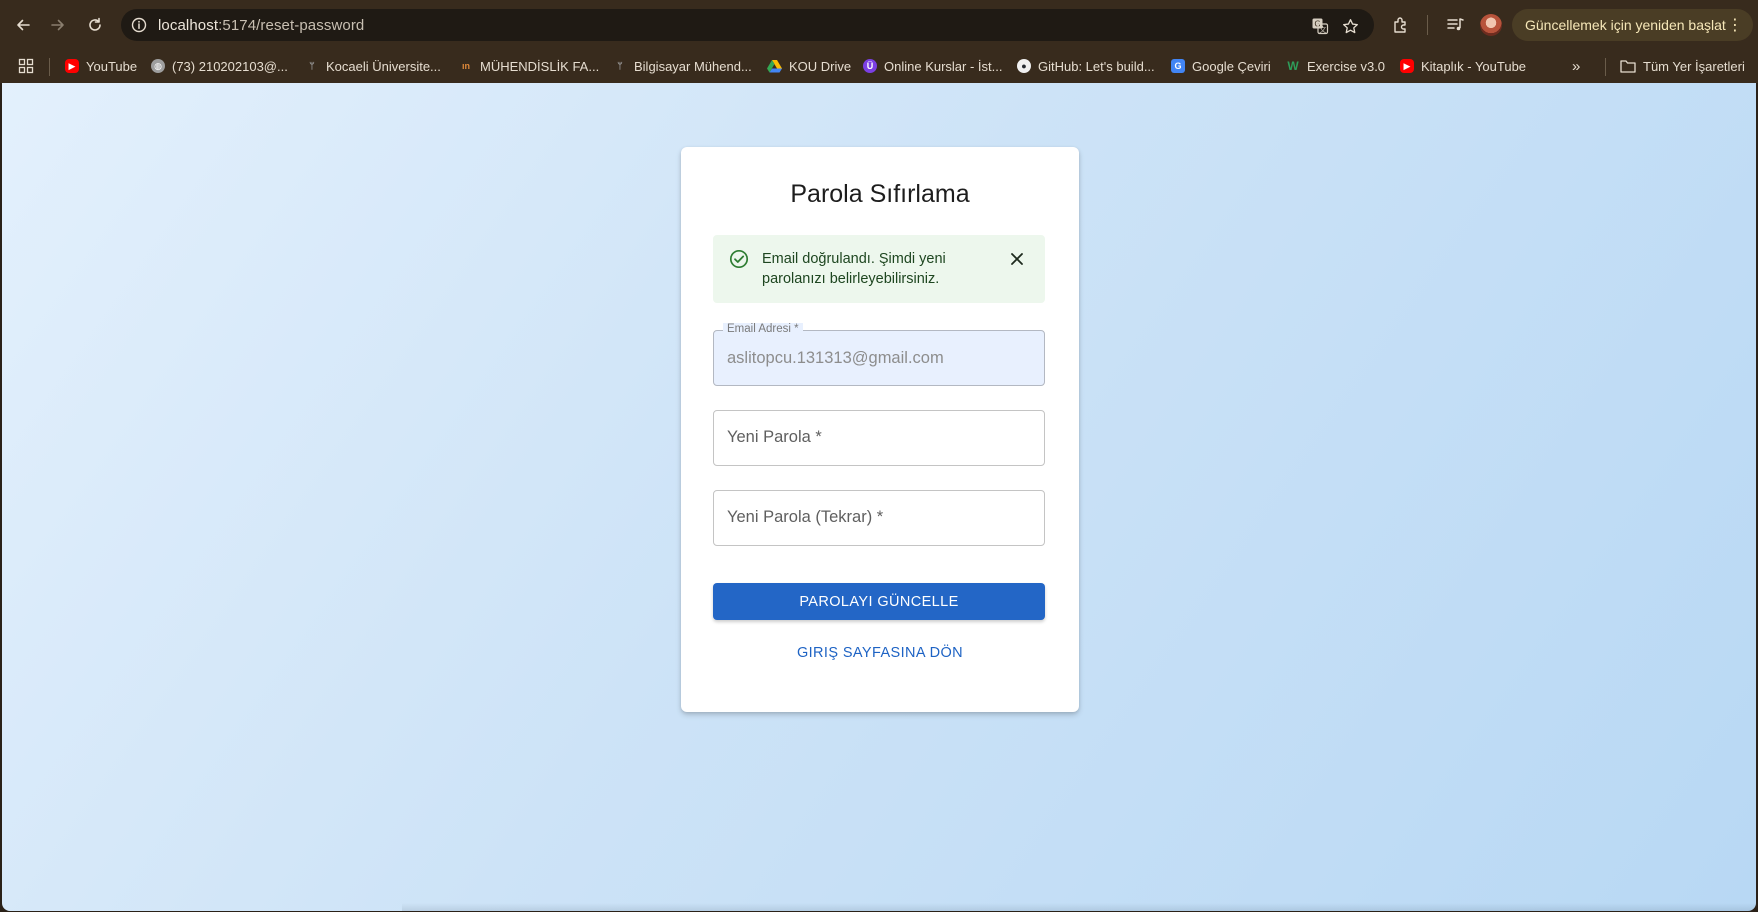  I want to click on arrow-right-icon, so click(57, 25).